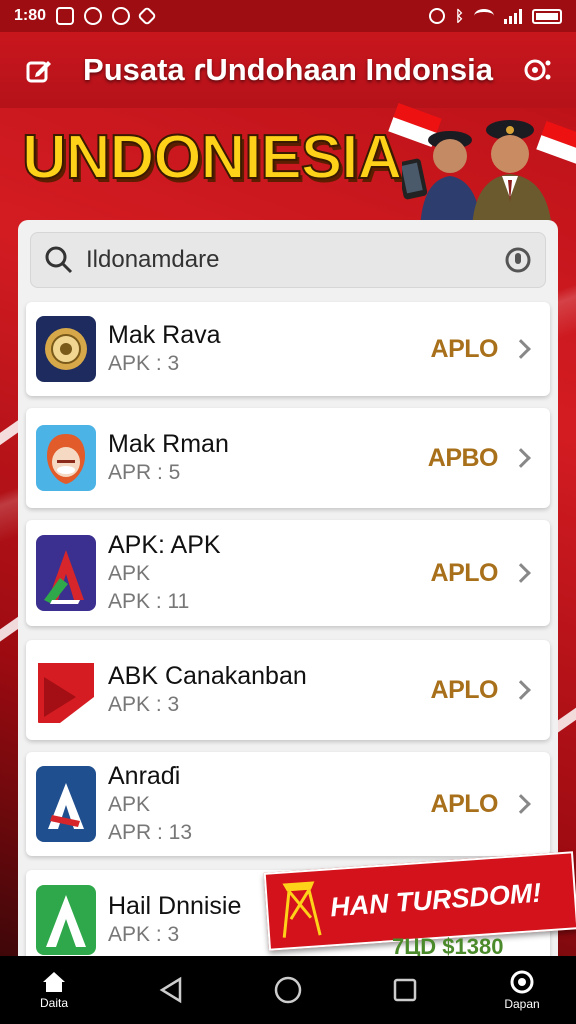 The image size is (576, 1024). I want to click on nav-home: Daita, so click(54, 990).